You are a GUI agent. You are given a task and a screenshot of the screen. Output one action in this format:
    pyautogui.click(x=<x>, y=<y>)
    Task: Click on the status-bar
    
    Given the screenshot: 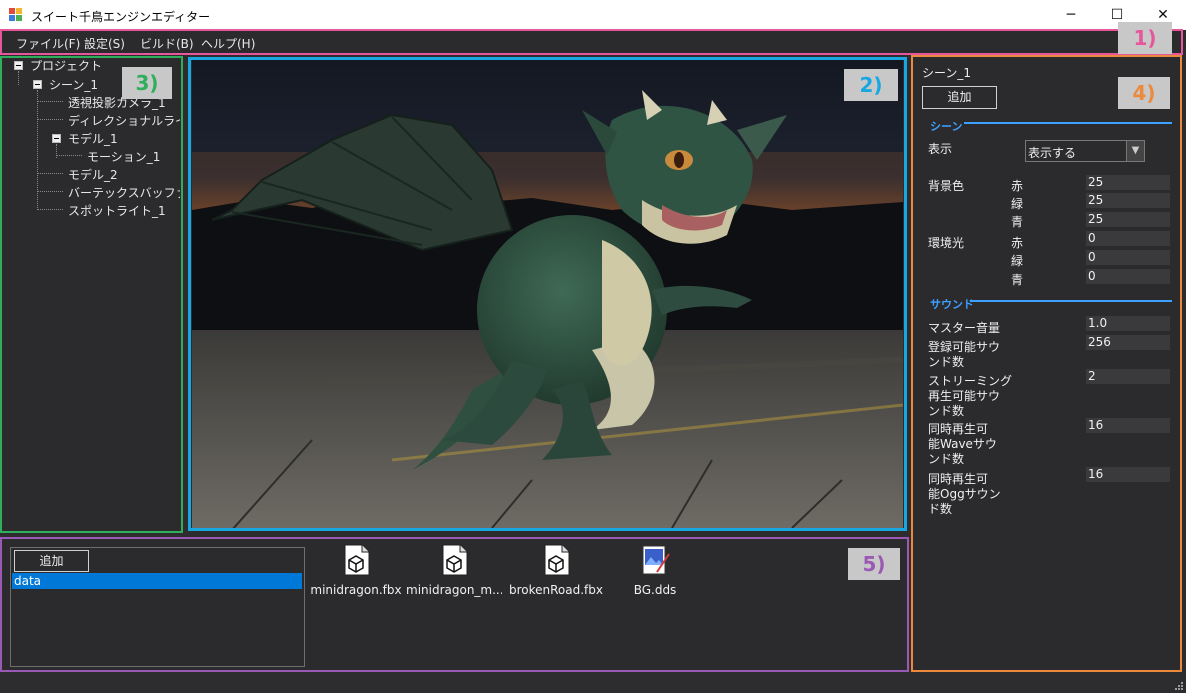 What is the action you would take?
    pyautogui.click(x=593, y=683)
    